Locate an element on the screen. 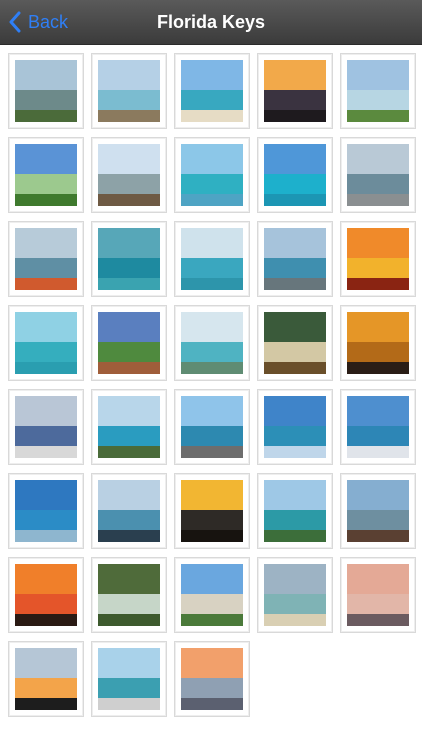 The height and width of the screenshot is (750, 422). page-title: Florida Keys is located at coordinates (211, 21).